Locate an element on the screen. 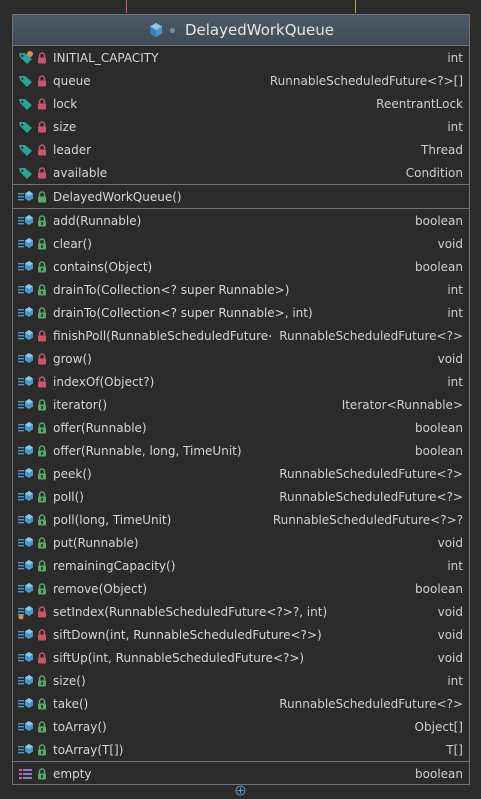 This screenshot has width=481, height=799. member-name: queue is located at coordinates (72, 80).